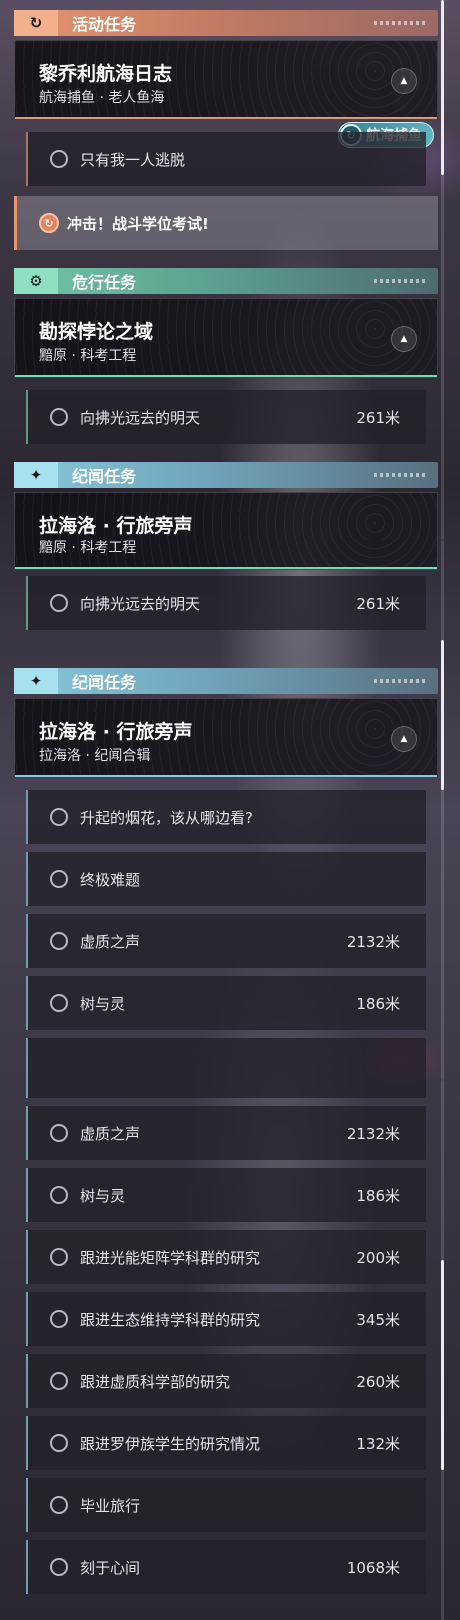  I want to click on objective-label: 跟进生态维持学科群的研究, so click(170, 1319).